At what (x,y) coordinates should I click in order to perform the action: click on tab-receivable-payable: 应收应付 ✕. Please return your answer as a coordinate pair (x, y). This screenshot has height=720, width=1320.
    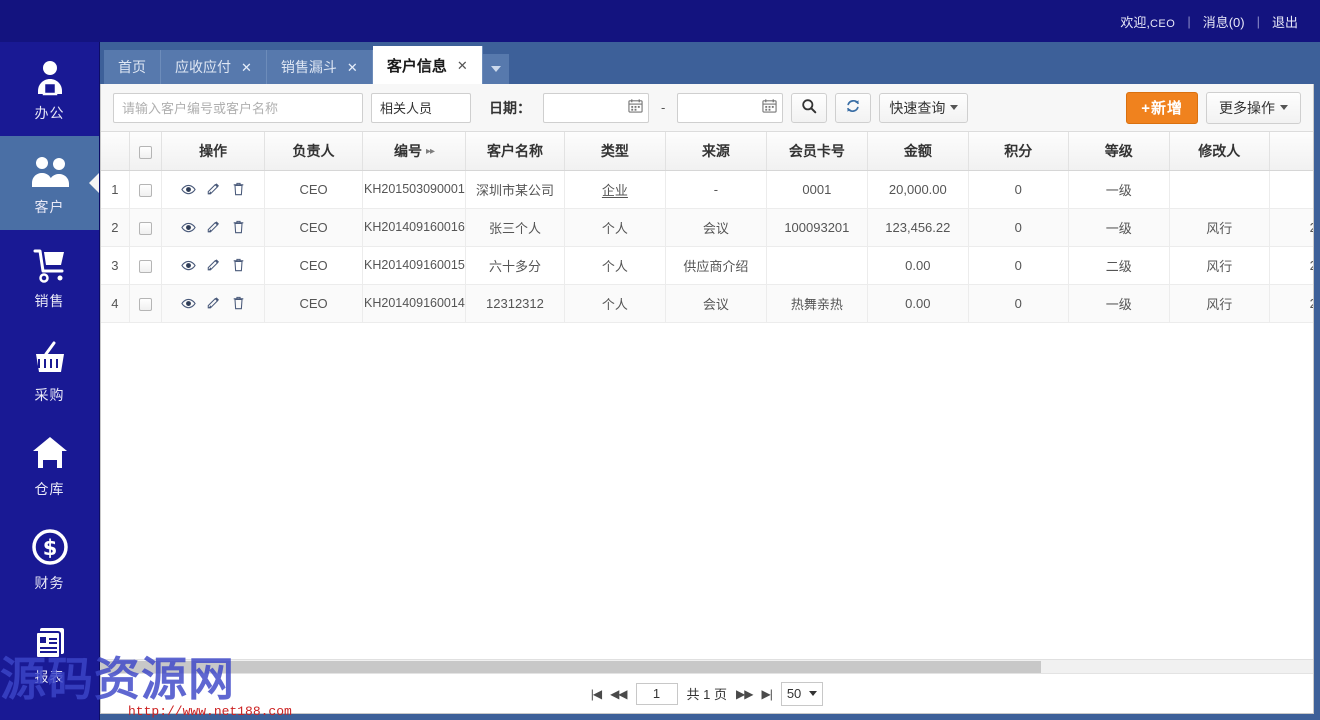
    Looking at the image, I should click on (214, 67).